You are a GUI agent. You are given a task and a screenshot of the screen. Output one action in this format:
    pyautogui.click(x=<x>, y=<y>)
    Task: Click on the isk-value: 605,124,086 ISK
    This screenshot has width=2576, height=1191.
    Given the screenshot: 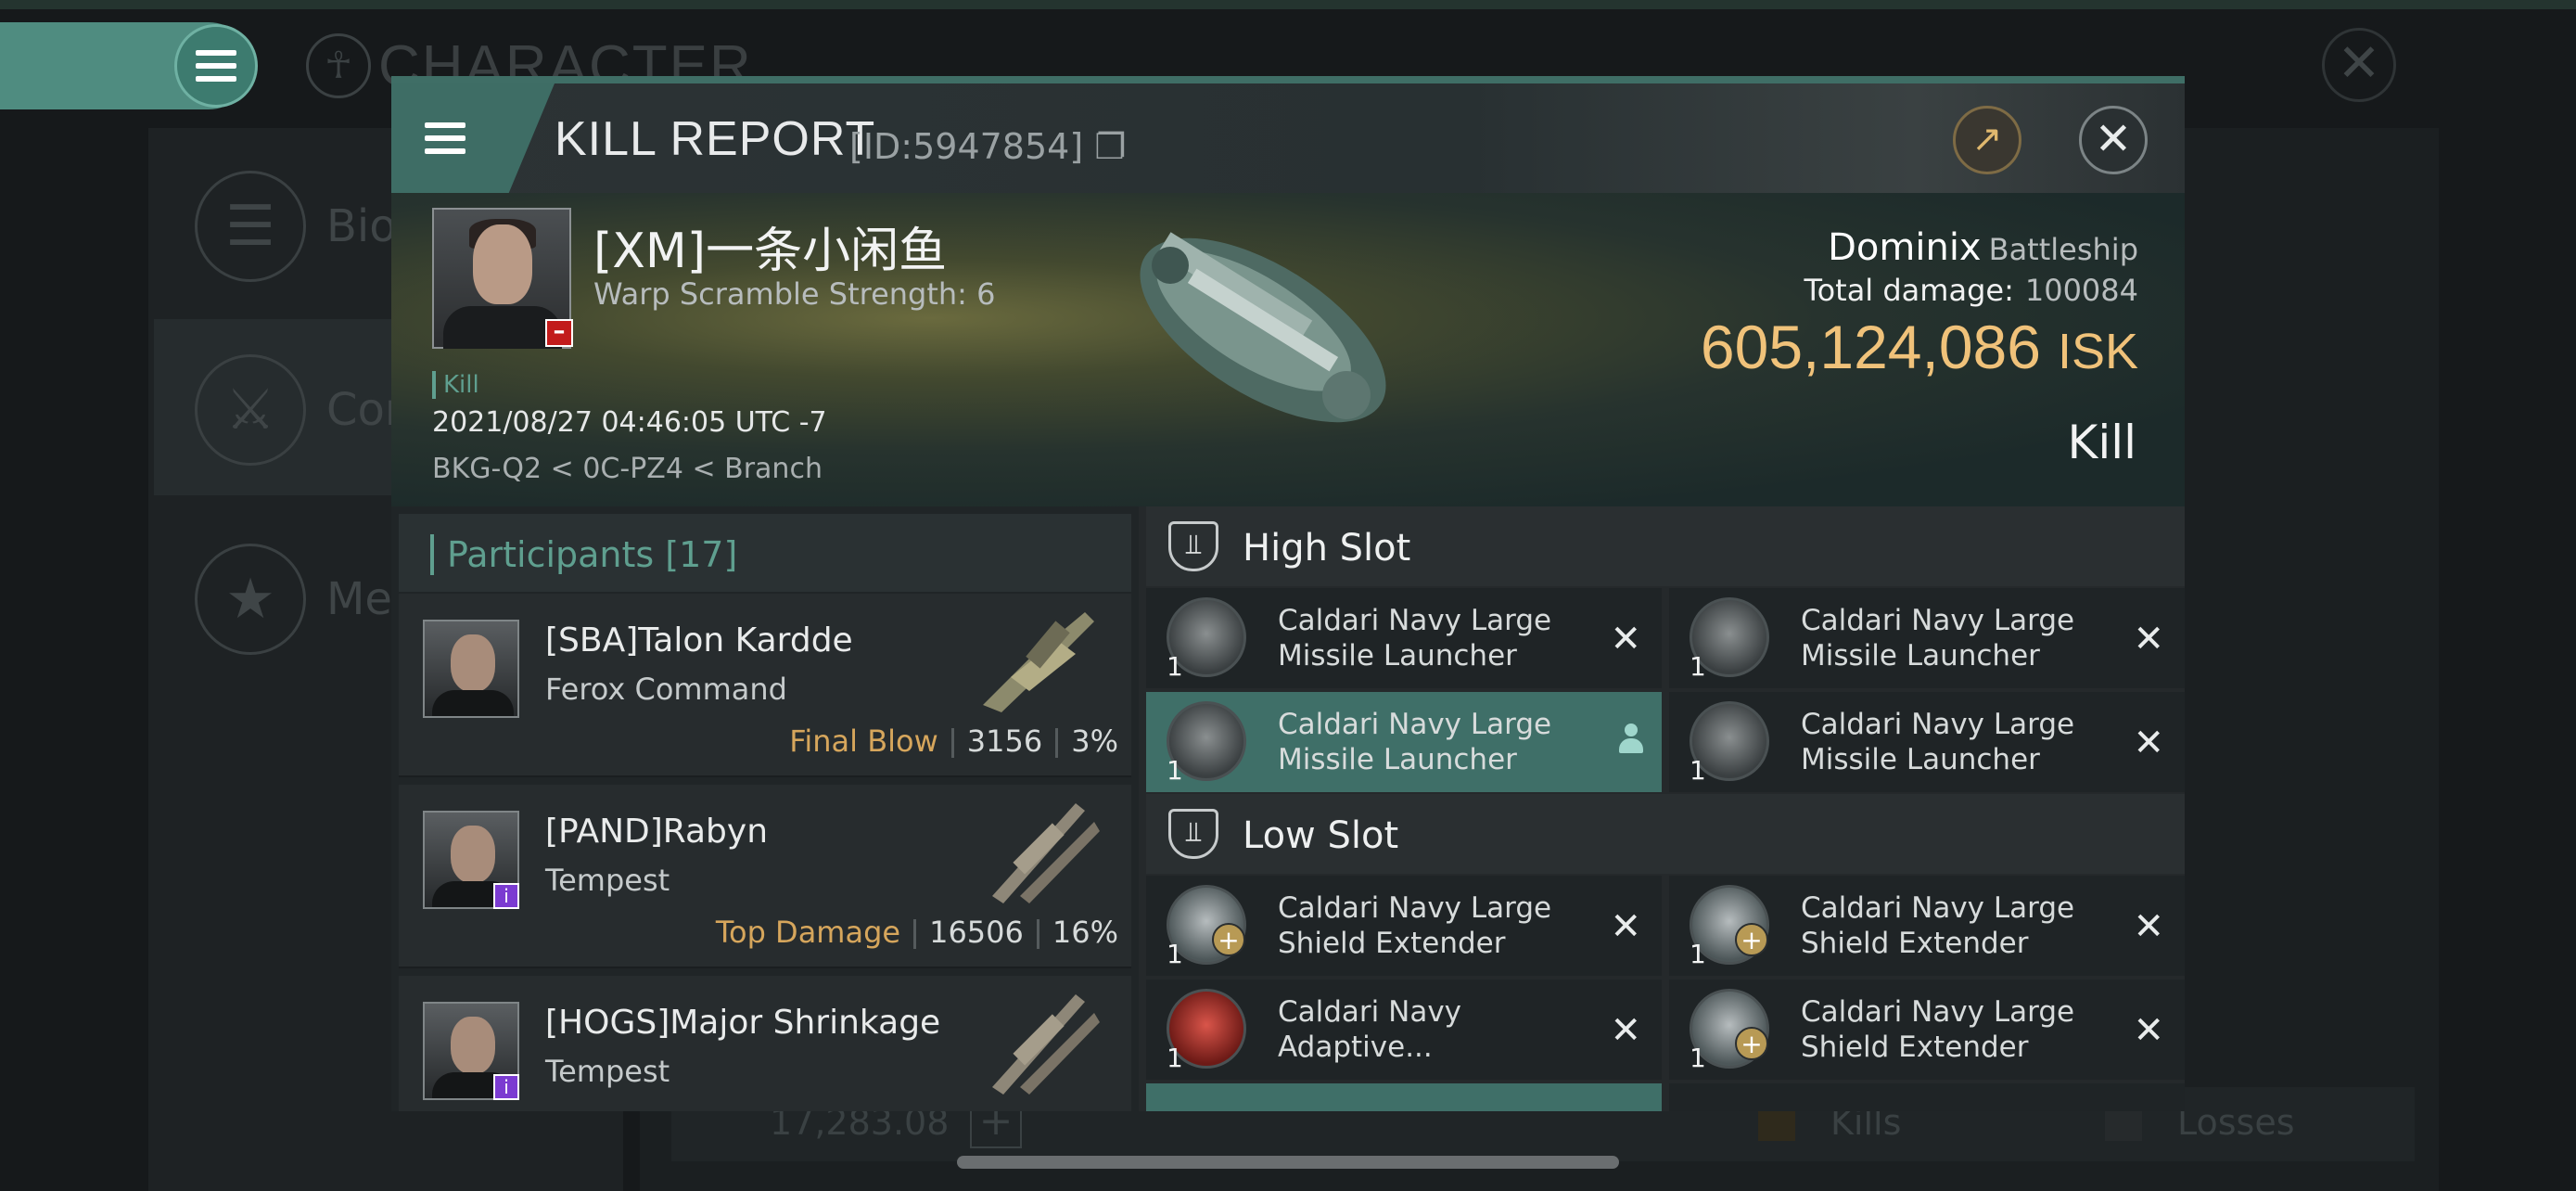 What is the action you would take?
    pyautogui.click(x=1919, y=347)
    